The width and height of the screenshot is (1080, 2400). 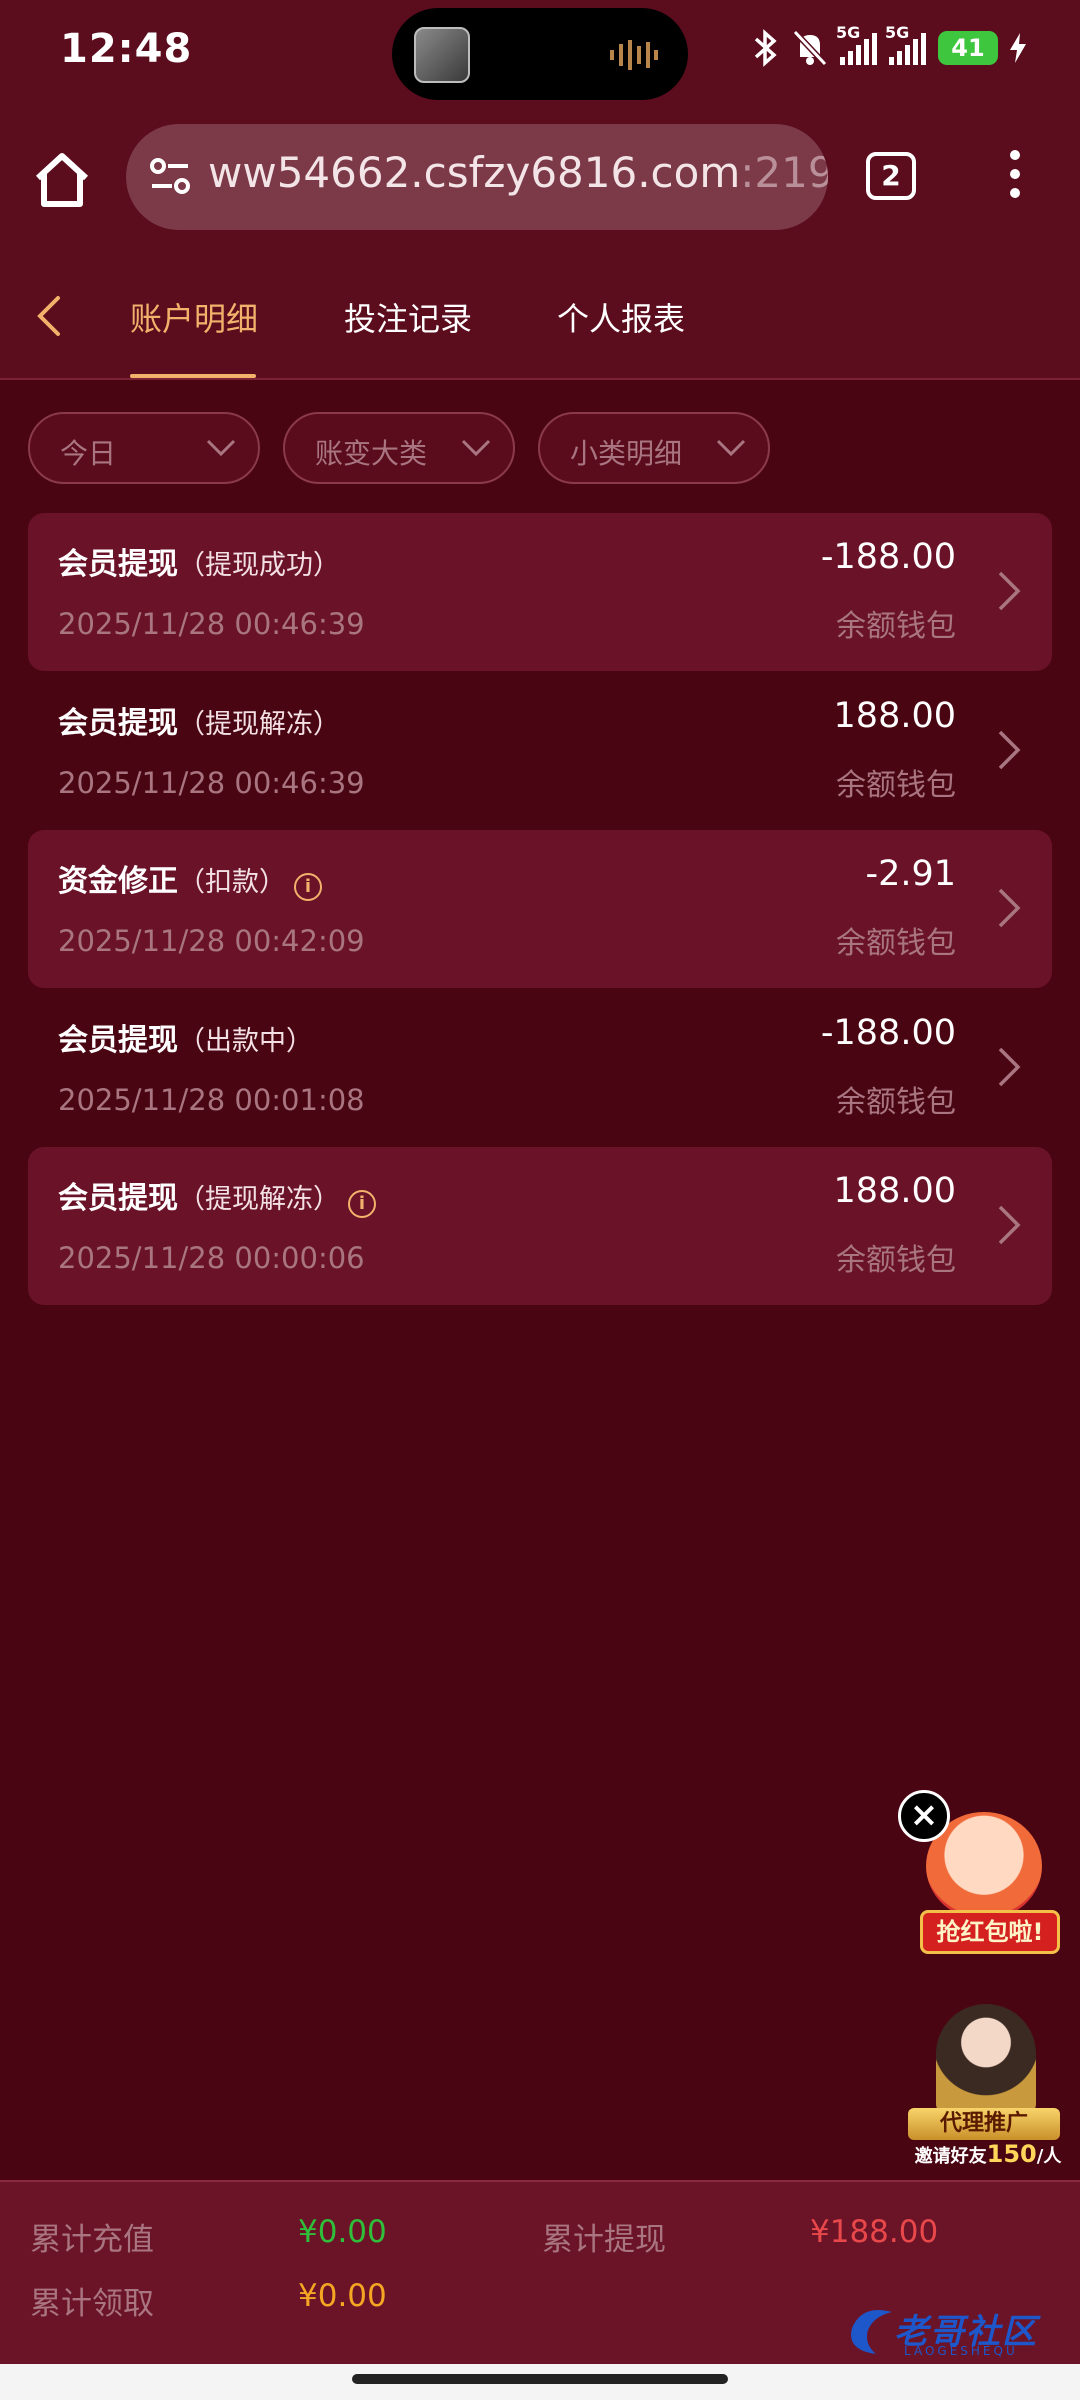 I want to click on tab-bet-records: 投注记录, so click(x=408, y=317).